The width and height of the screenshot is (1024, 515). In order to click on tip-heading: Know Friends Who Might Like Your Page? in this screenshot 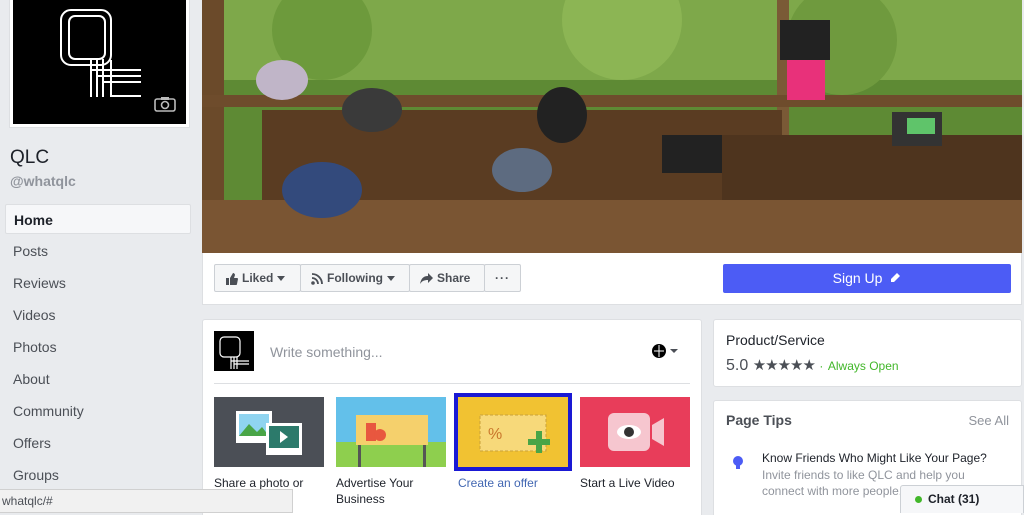, I will do `click(874, 458)`.